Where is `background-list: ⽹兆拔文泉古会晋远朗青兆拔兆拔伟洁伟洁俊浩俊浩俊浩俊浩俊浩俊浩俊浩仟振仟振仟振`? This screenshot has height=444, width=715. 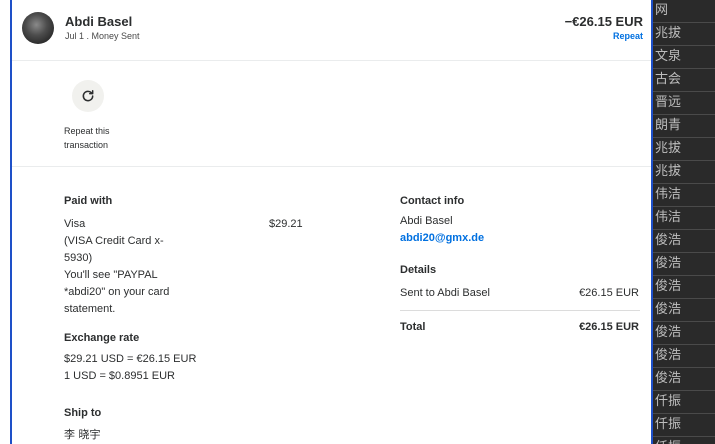
background-list: ⽹兆拔文泉古会晋远朗青兆拔兆拔伟洁伟洁俊浩俊浩俊浩俊浩俊浩俊浩俊浩仟振仟振仟振 is located at coordinates (683, 222).